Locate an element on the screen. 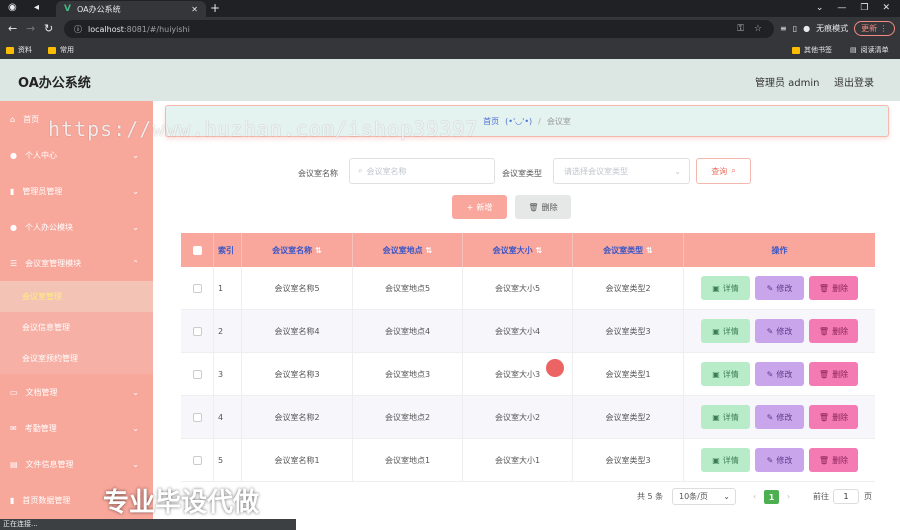  reading-list: ▤ 阅读清单 is located at coordinates (869, 50).